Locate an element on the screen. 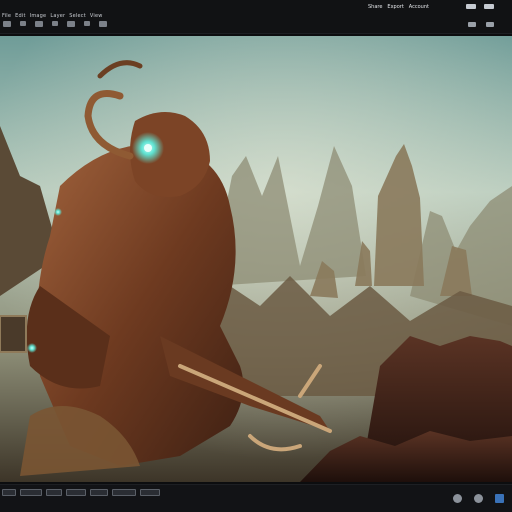 Image resolution: width=512 pixels, height=512 pixels. export-icon is located at coordinates (124, 492).